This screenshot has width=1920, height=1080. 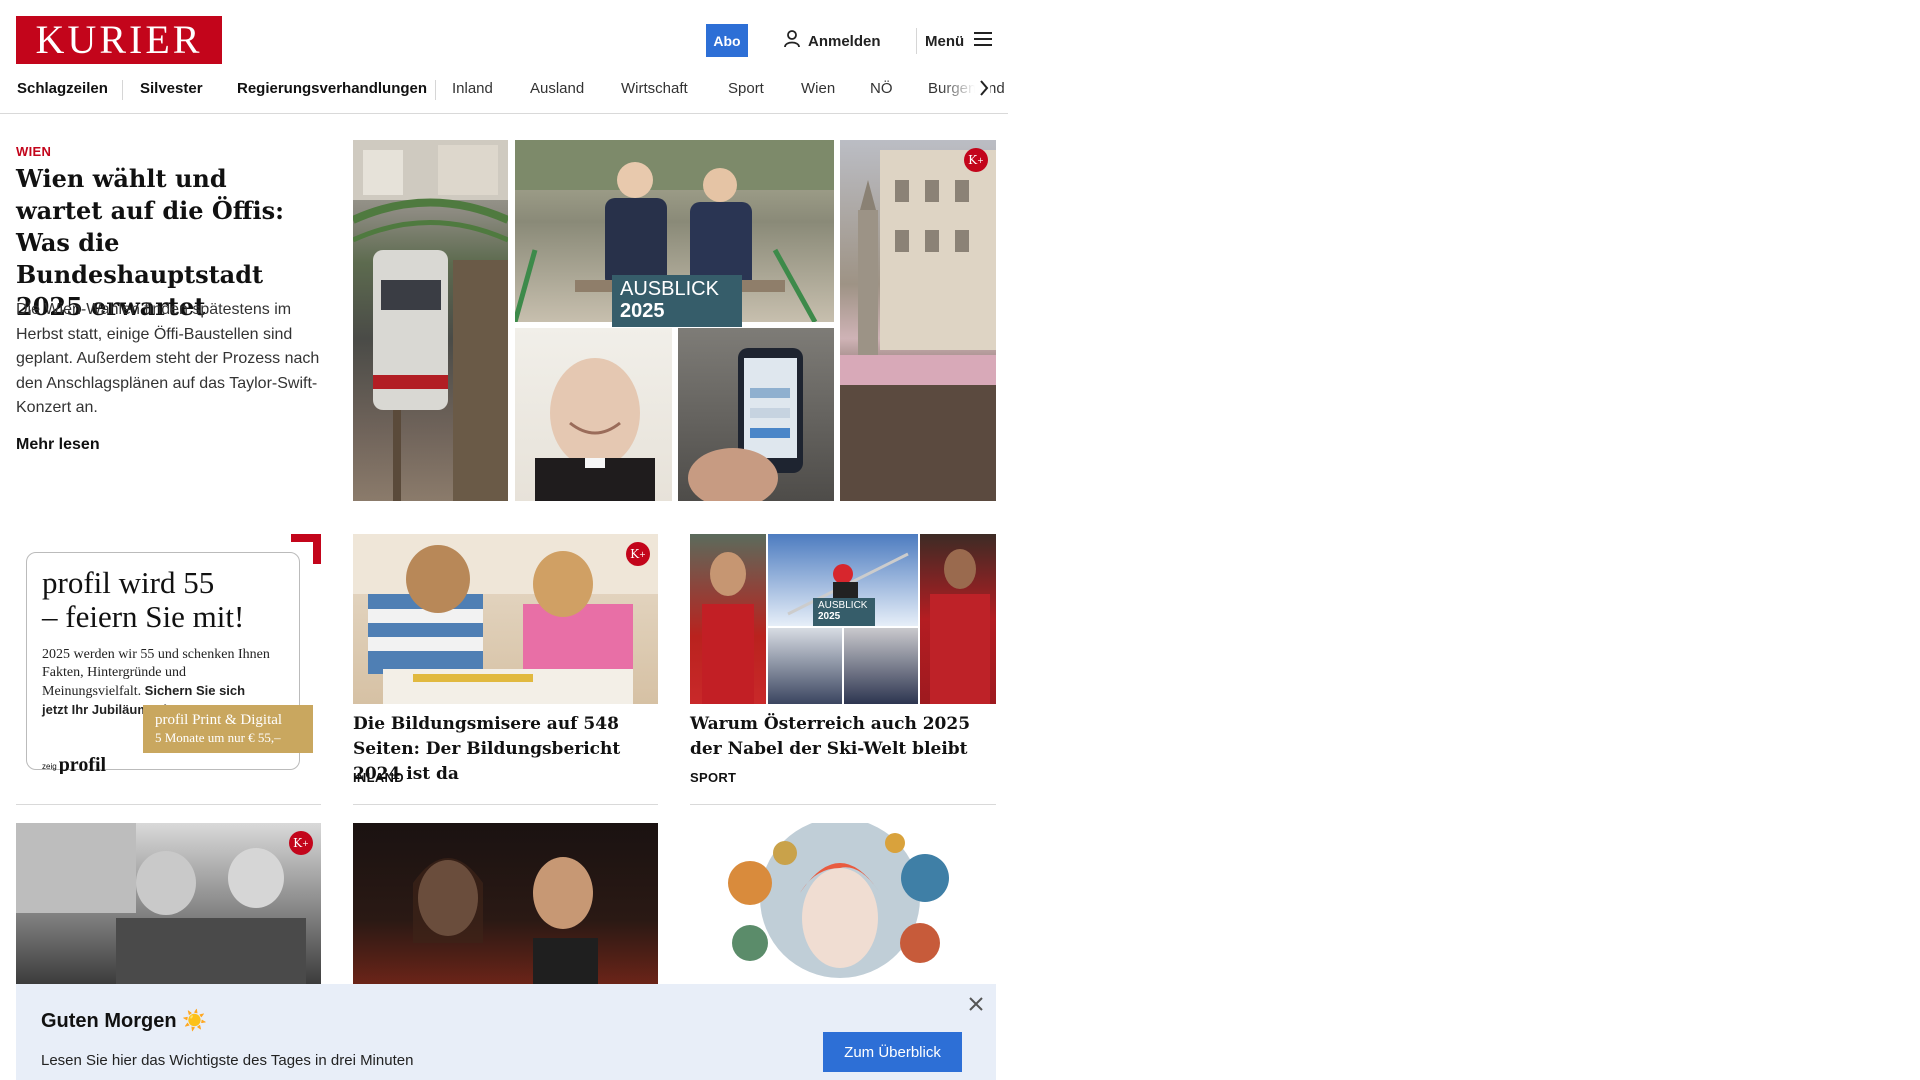 I want to click on nav-item-ausland: Ausland, so click(x=557, y=88).